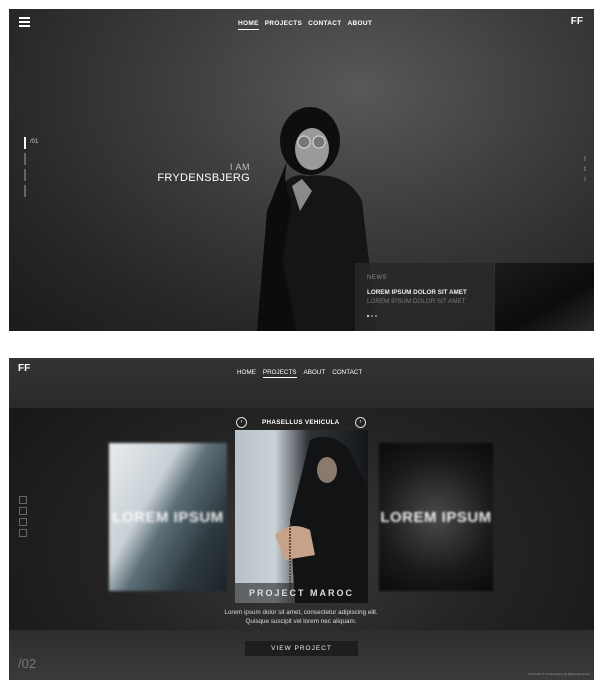  I want to click on project-card-active: PROJECT MAROC, so click(301, 516).